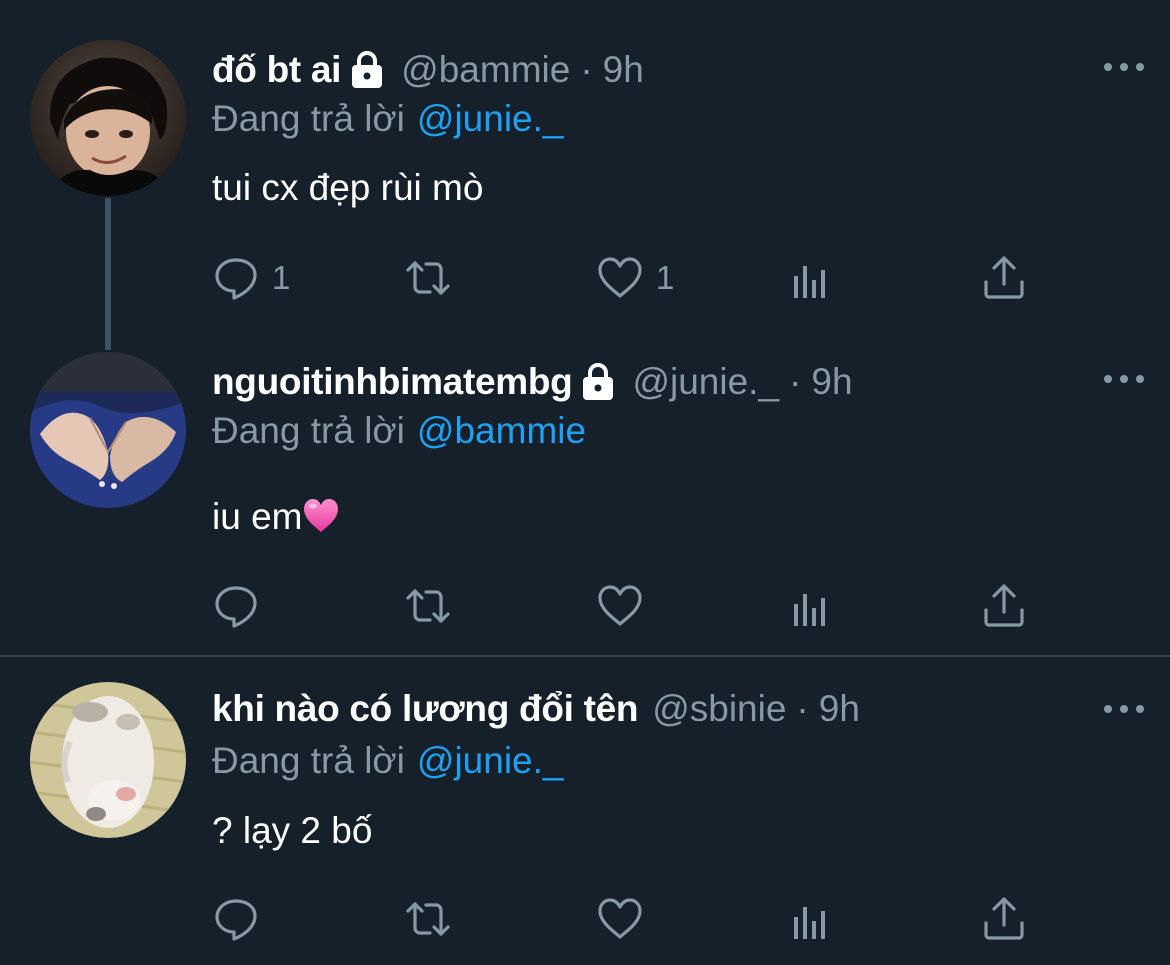  I want to click on replying-to: Đang trả lời @bammie, so click(399, 431).